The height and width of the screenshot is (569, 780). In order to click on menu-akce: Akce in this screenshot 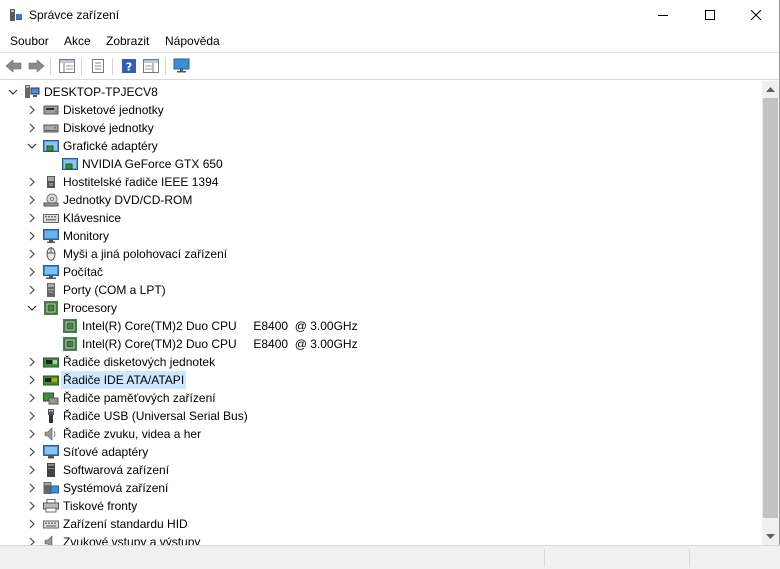, I will do `click(77, 41)`.